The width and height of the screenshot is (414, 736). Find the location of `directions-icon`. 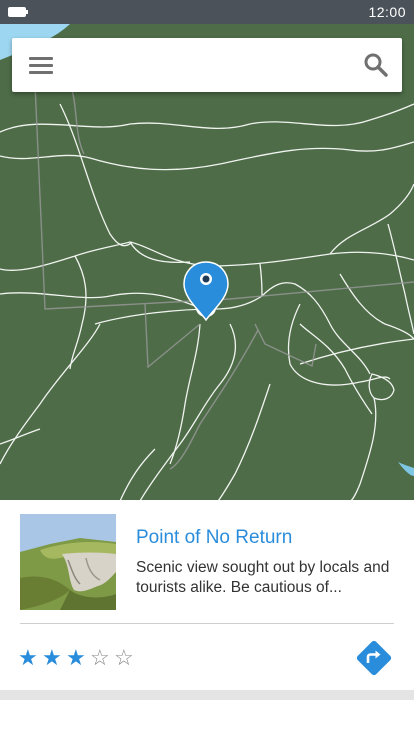

directions-icon is located at coordinates (374, 658).